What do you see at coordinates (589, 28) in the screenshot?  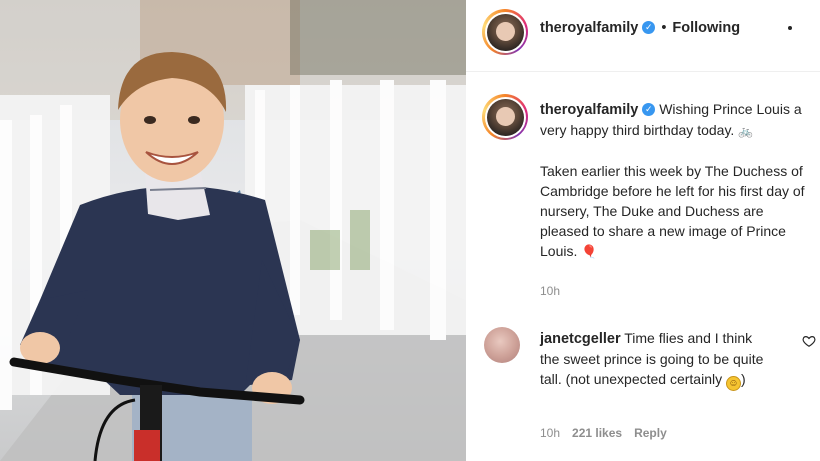 I see `author-username: theroyalfamily` at bounding box center [589, 28].